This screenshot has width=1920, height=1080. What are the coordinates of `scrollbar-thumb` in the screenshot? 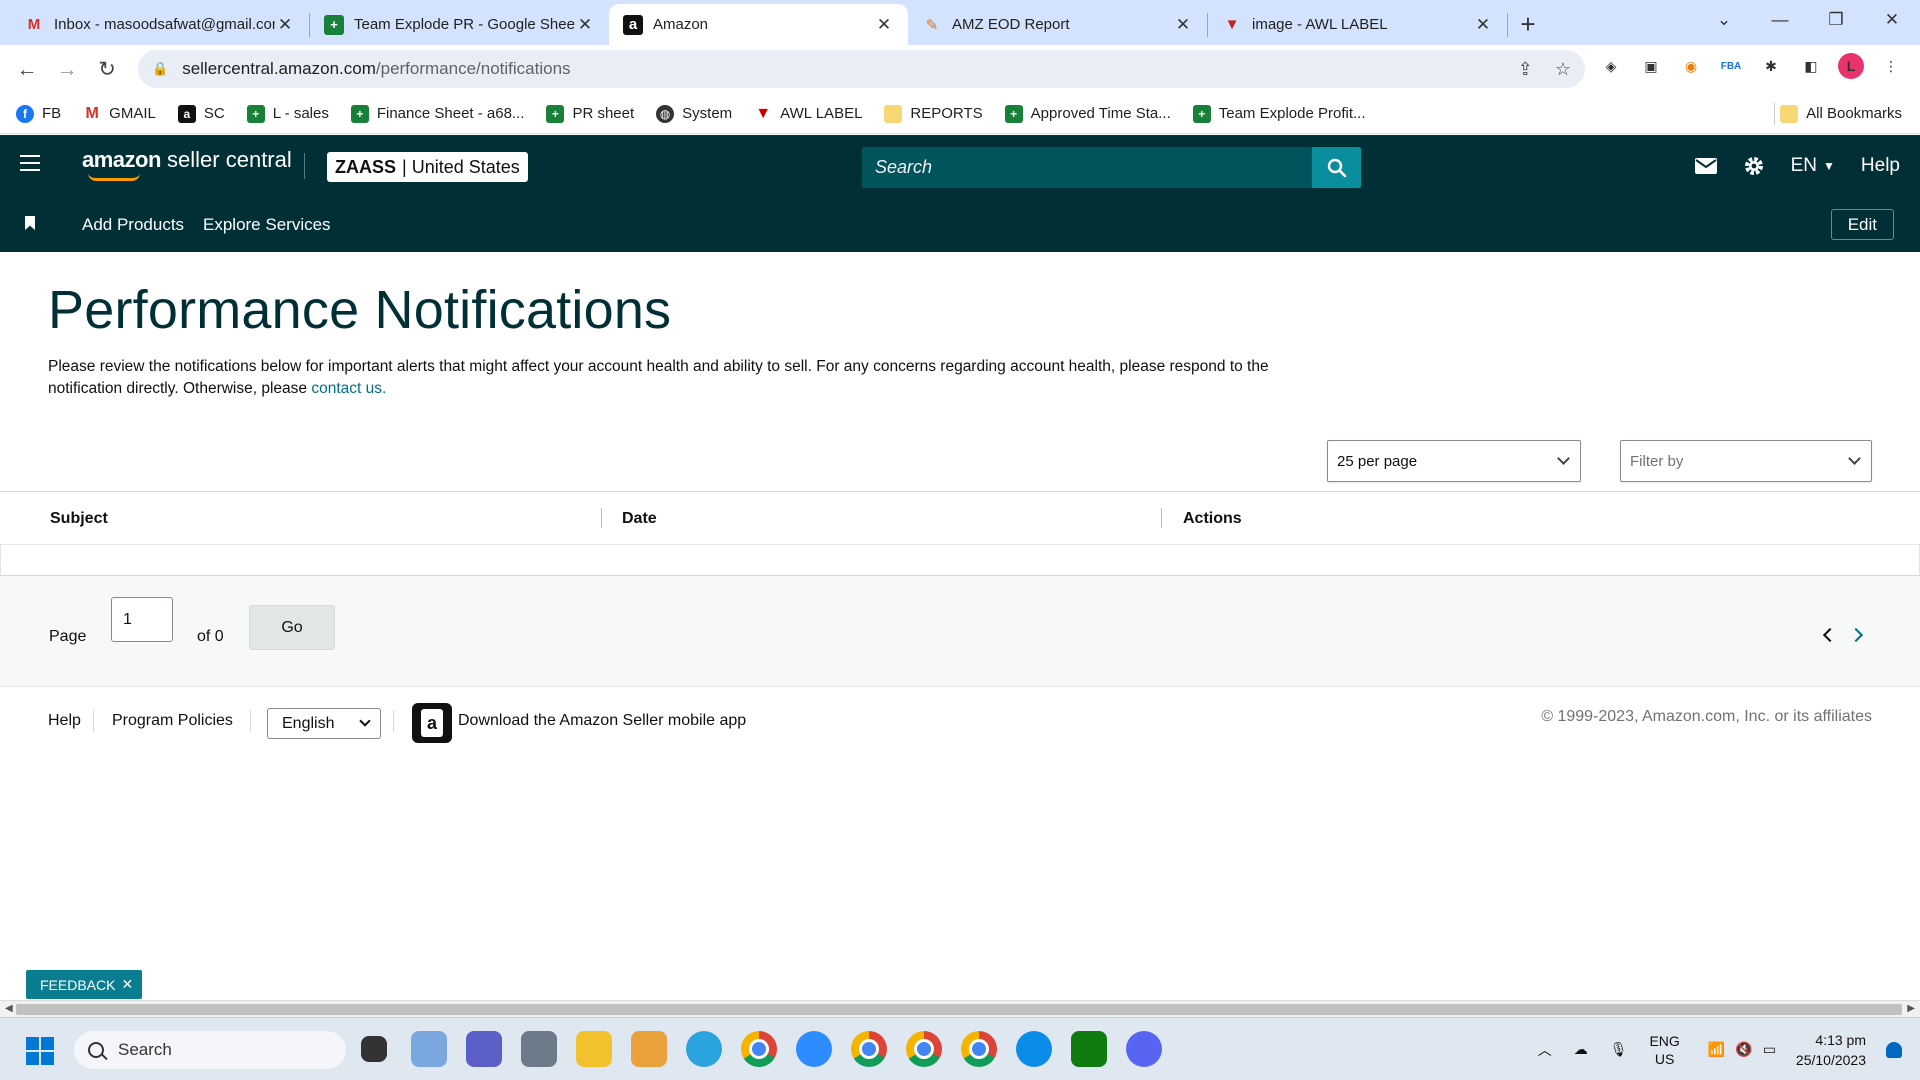 It's located at (959, 1009).